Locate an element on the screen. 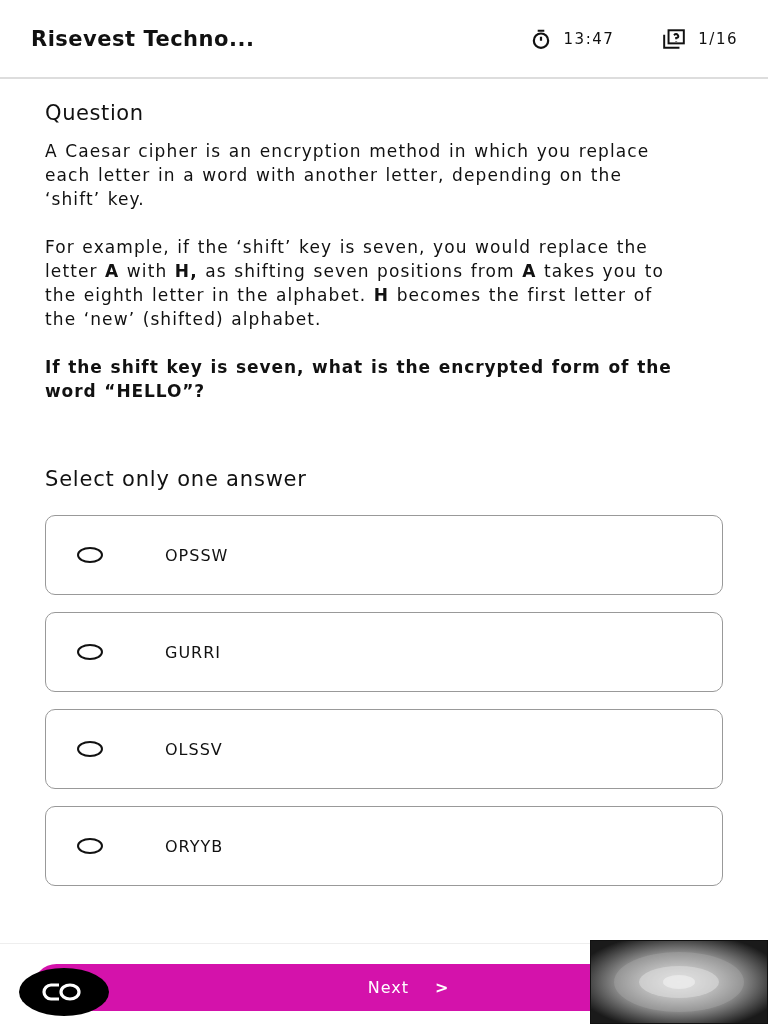  answer-option: GURRI is located at coordinates (384, 652).